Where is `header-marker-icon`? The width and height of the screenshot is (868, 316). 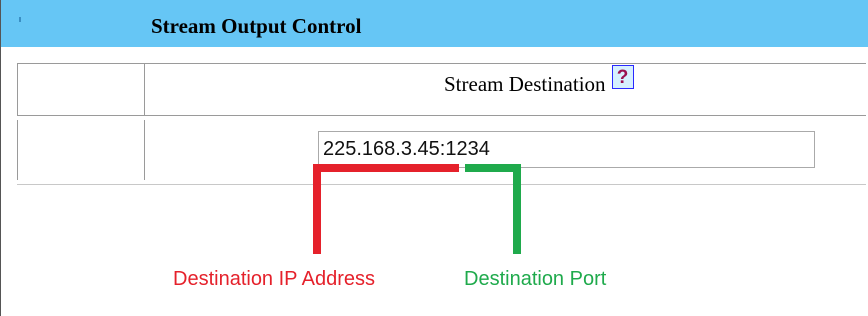 header-marker-icon is located at coordinates (20, 19).